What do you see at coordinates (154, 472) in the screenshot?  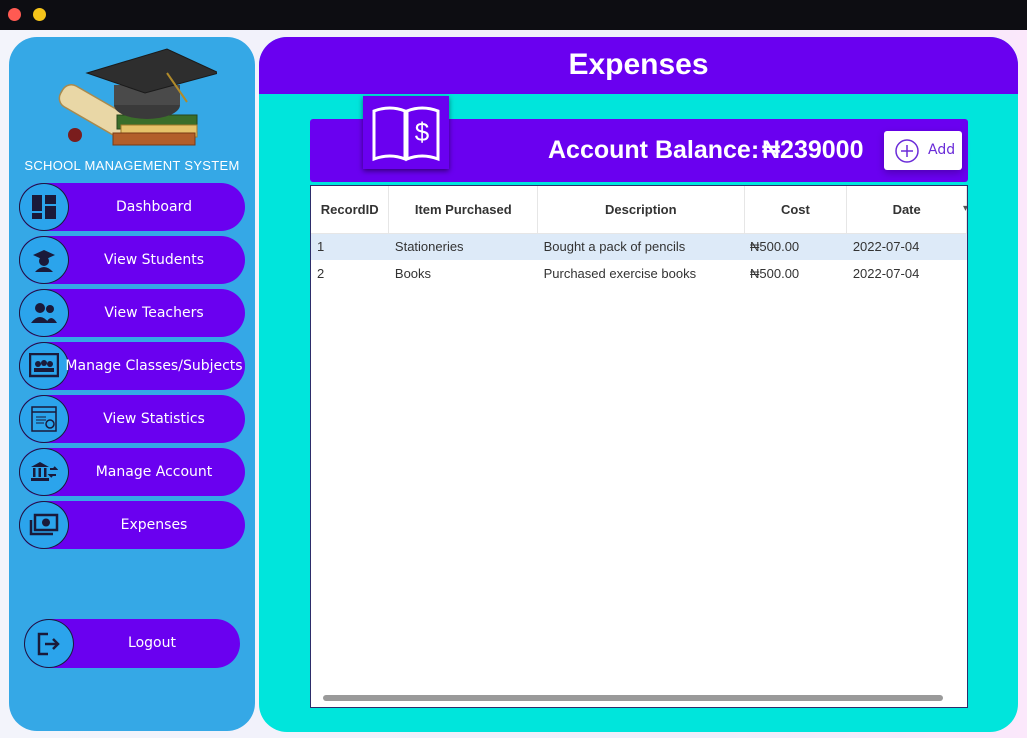 I see `nav-manage-account-label: Manage Account` at bounding box center [154, 472].